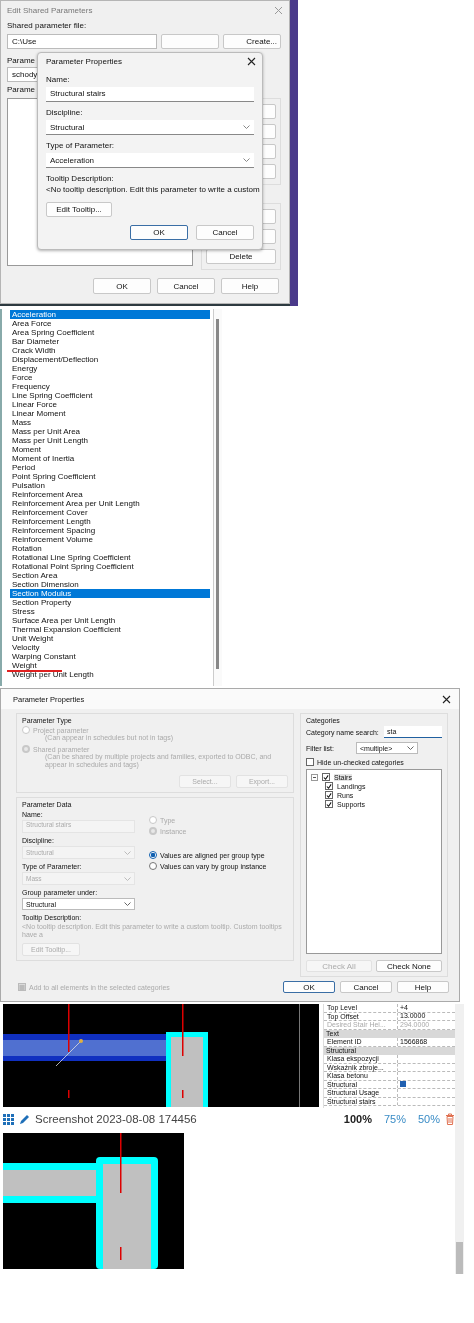 Image resolution: width=474 pixels, height=1323 pixels. What do you see at coordinates (110, 656) in the screenshot?
I see `list-item: Warping Constant` at bounding box center [110, 656].